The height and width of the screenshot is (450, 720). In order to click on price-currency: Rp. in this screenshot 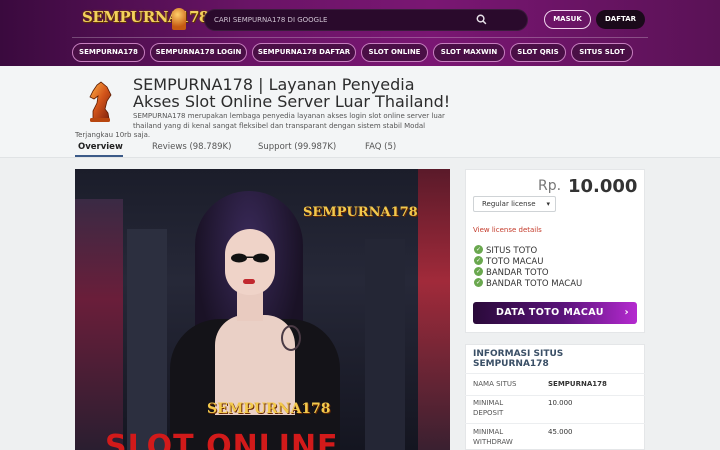, I will do `click(550, 186)`.